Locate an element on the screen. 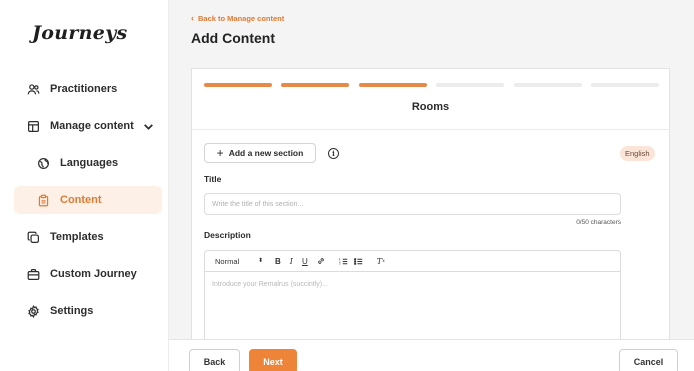  editor-toolbar: Normal ⬍ B I U 123 Tx is located at coordinates (412, 261).